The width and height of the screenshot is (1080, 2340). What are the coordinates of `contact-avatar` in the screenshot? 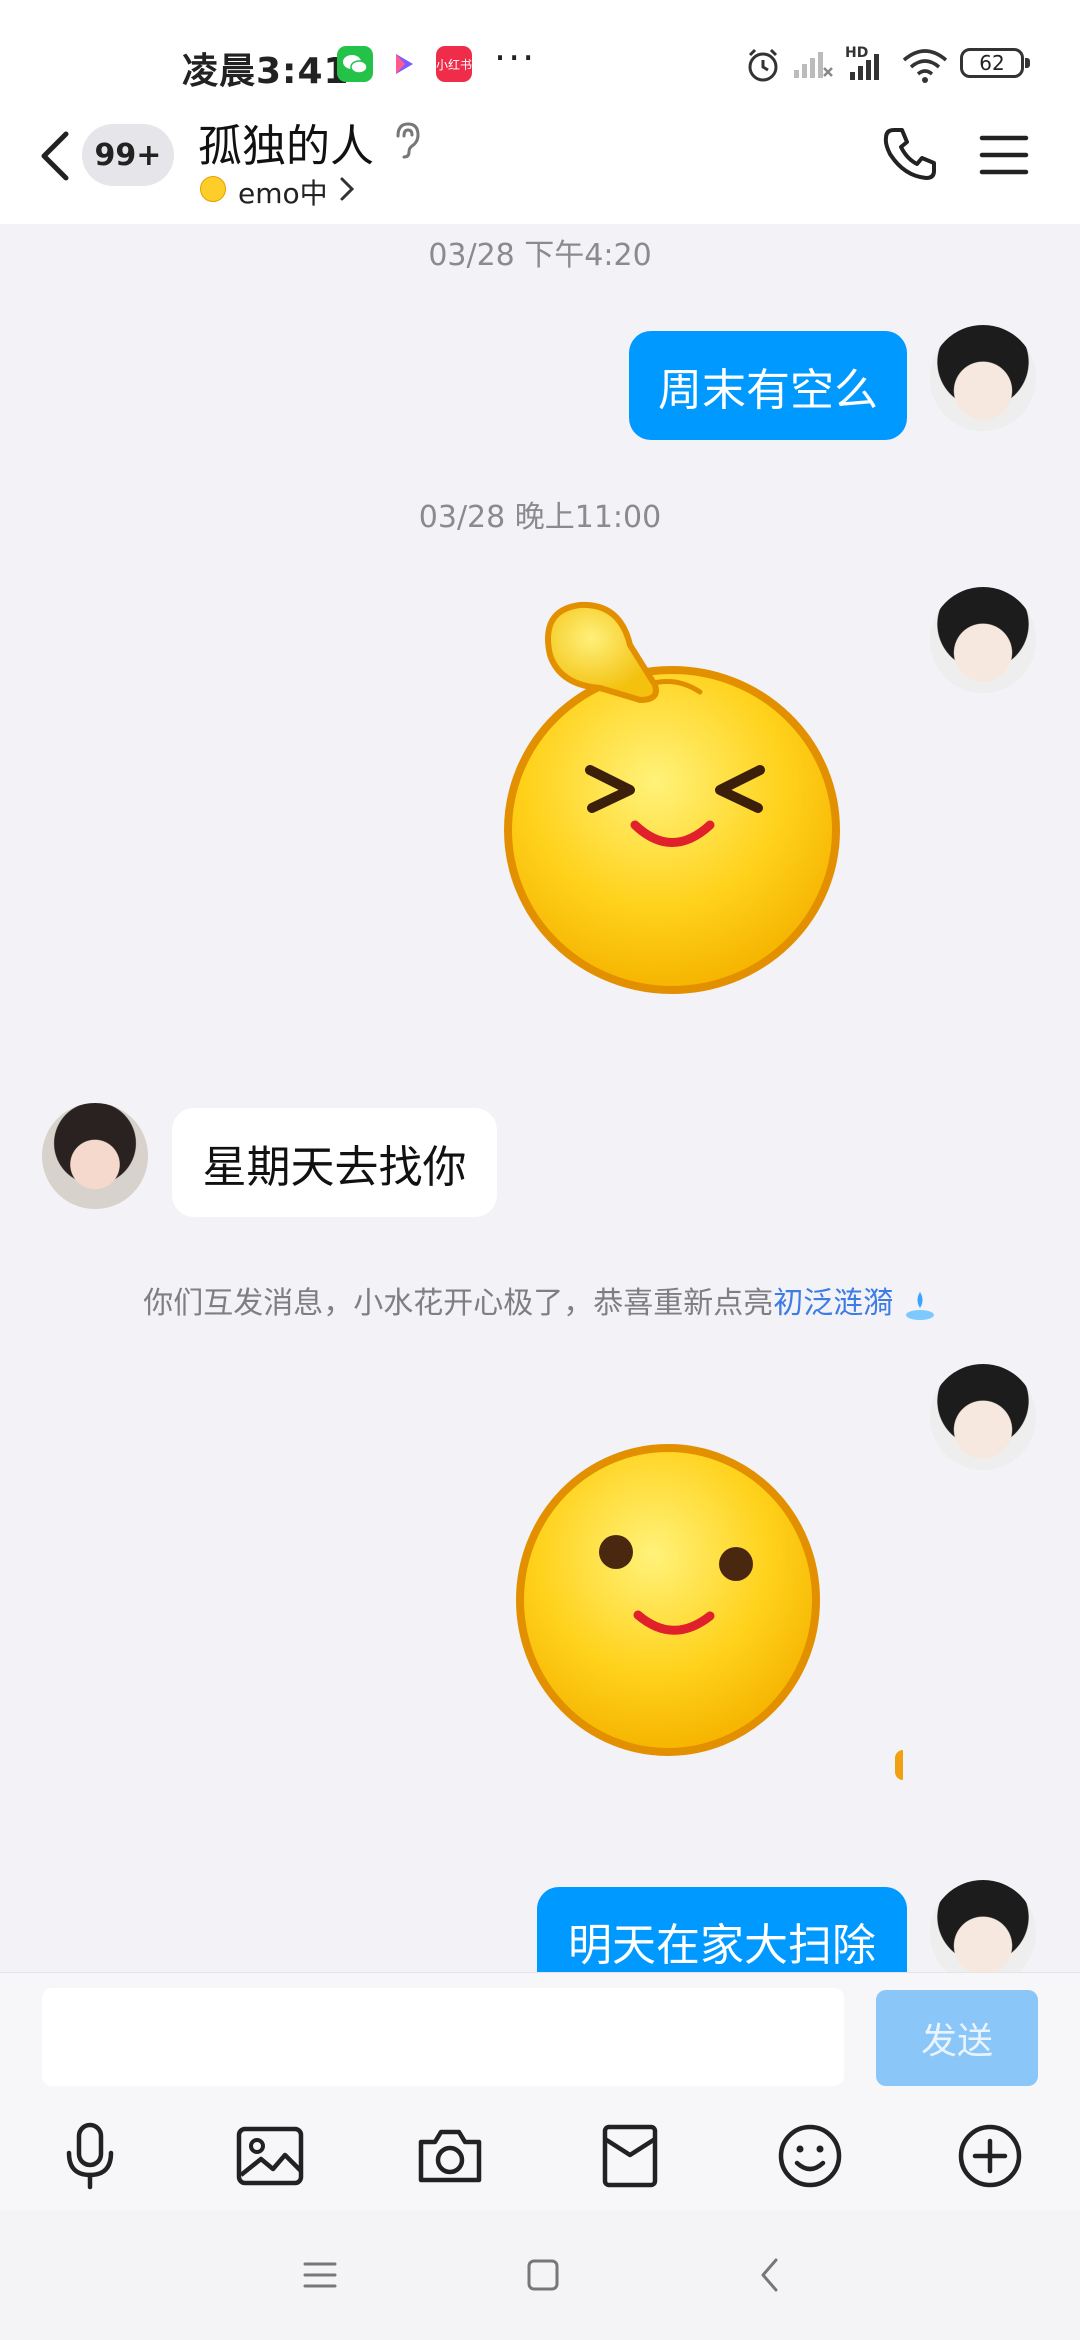 It's located at (95, 1156).